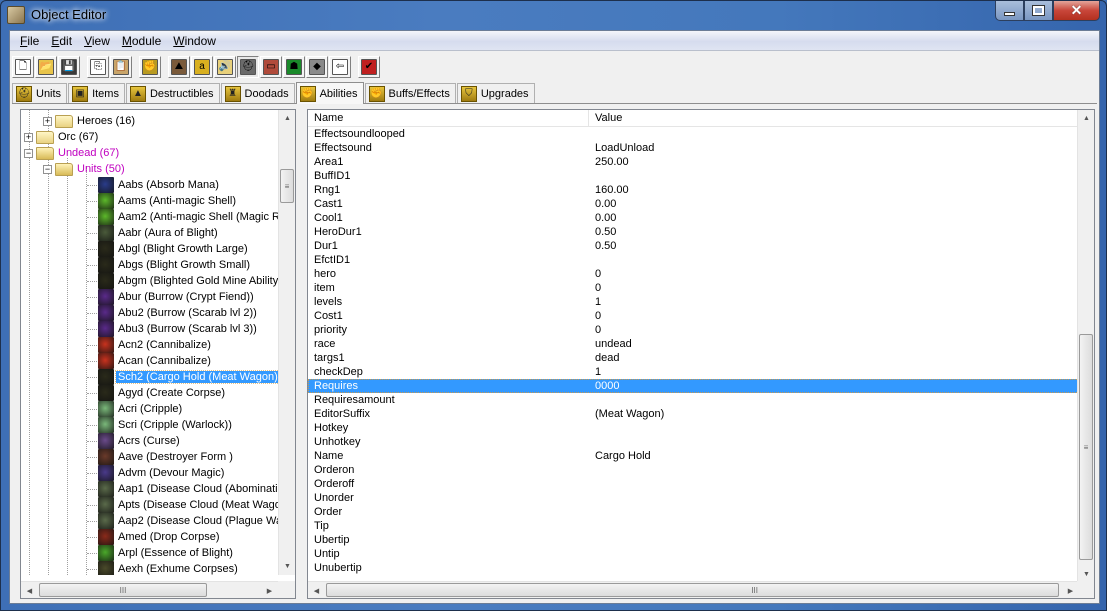  What do you see at coordinates (139, 441) in the screenshot?
I see `tree-item: Acrs (Curse)` at bounding box center [139, 441].